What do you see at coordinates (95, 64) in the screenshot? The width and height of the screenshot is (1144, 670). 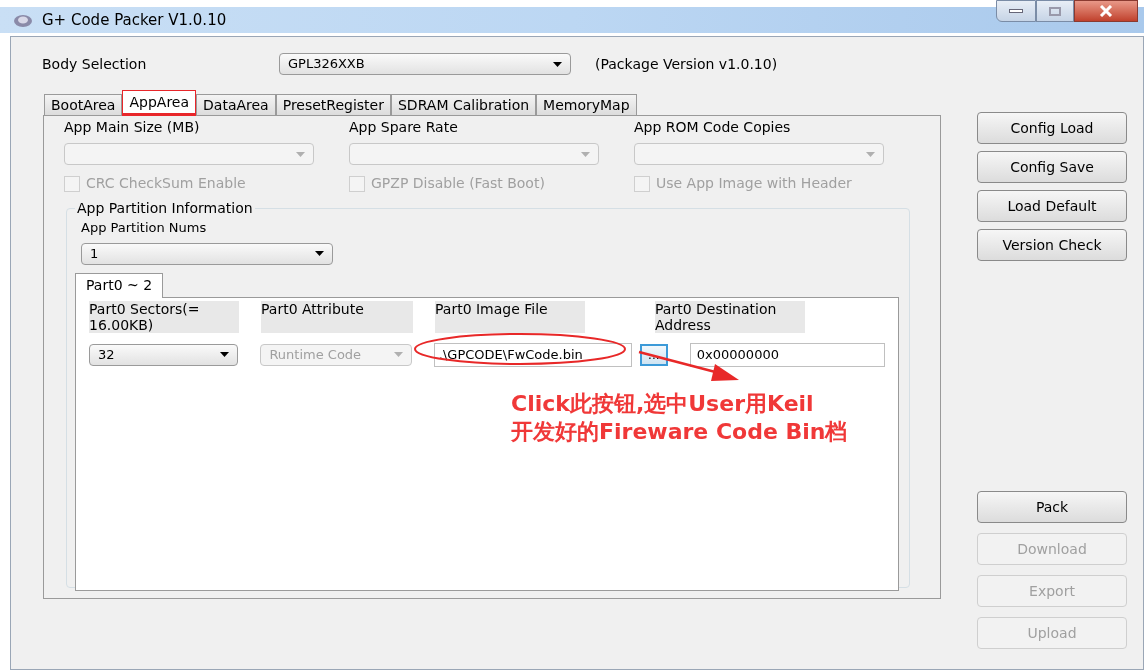 I see `body-selection-label: Body Selection` at bounding box center [95, 64].